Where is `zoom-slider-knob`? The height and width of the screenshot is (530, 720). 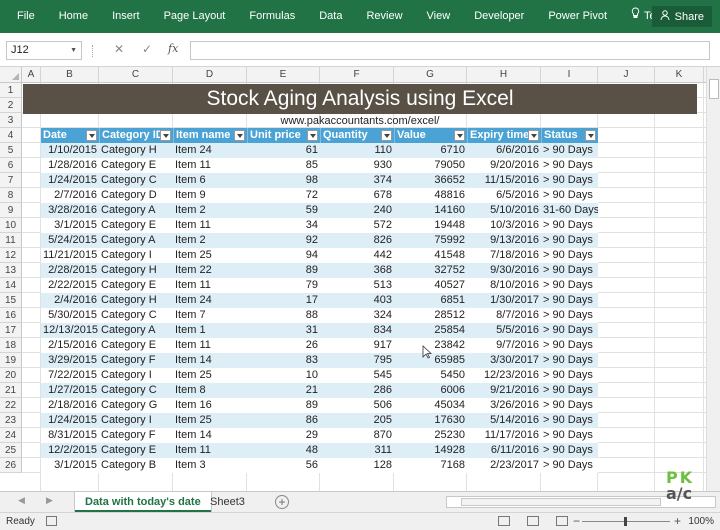
zoom-slider-knob is located at coordinates (625, 521).